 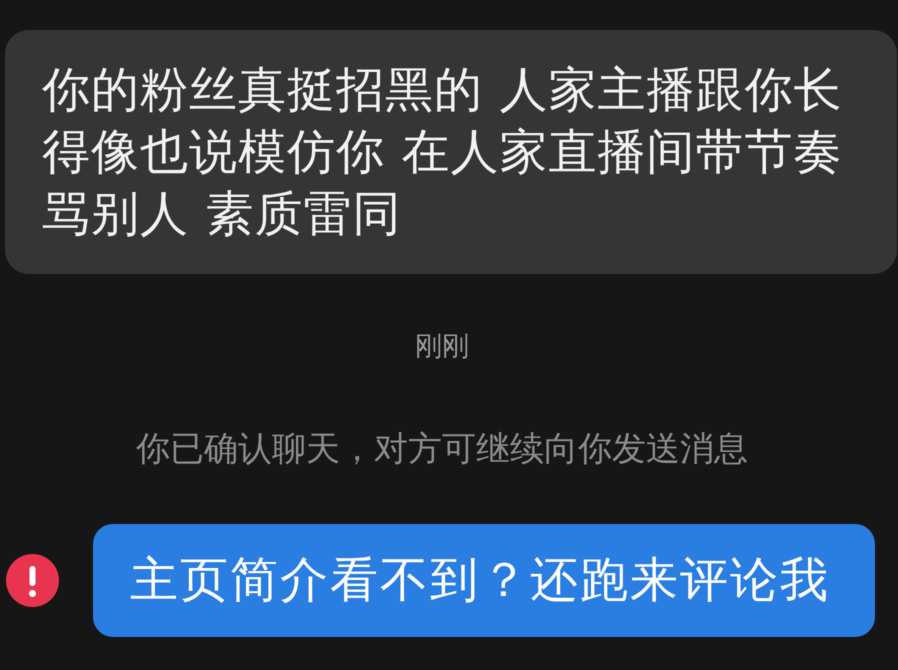 I want to click on timestamp: 刚刚, so click(x=442, y=347).